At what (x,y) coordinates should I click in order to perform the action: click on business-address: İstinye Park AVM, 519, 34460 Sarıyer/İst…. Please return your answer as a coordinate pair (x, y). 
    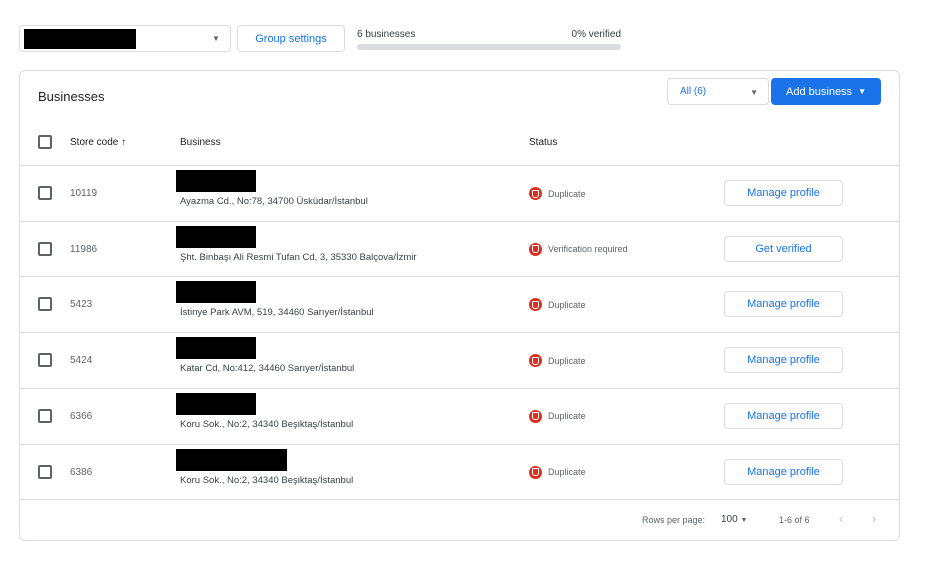
    Looking at the image, I should click on (277, 313).